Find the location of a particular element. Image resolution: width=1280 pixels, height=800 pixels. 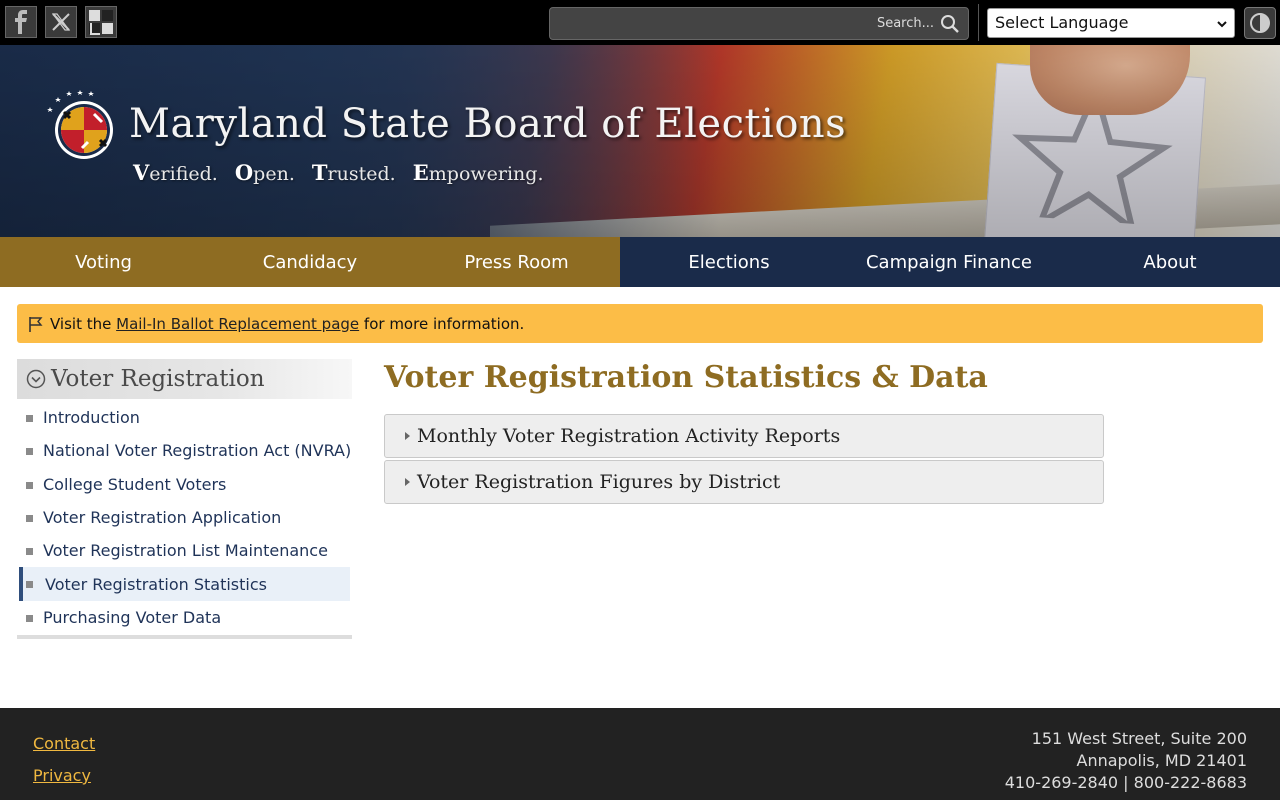

alert-prefix: Visit the is located at coordinates (83, 323).